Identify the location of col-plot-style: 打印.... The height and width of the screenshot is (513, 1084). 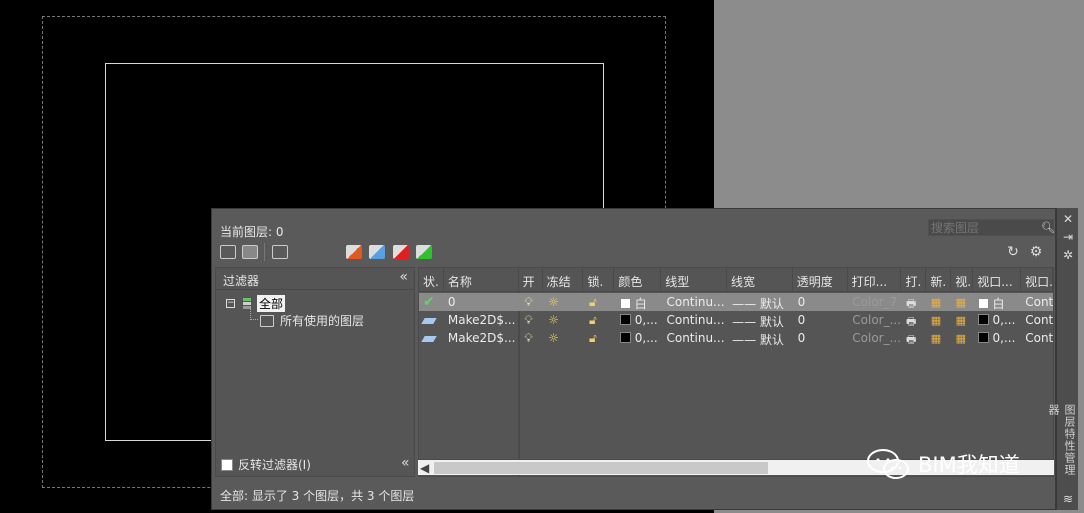
(875, 280).